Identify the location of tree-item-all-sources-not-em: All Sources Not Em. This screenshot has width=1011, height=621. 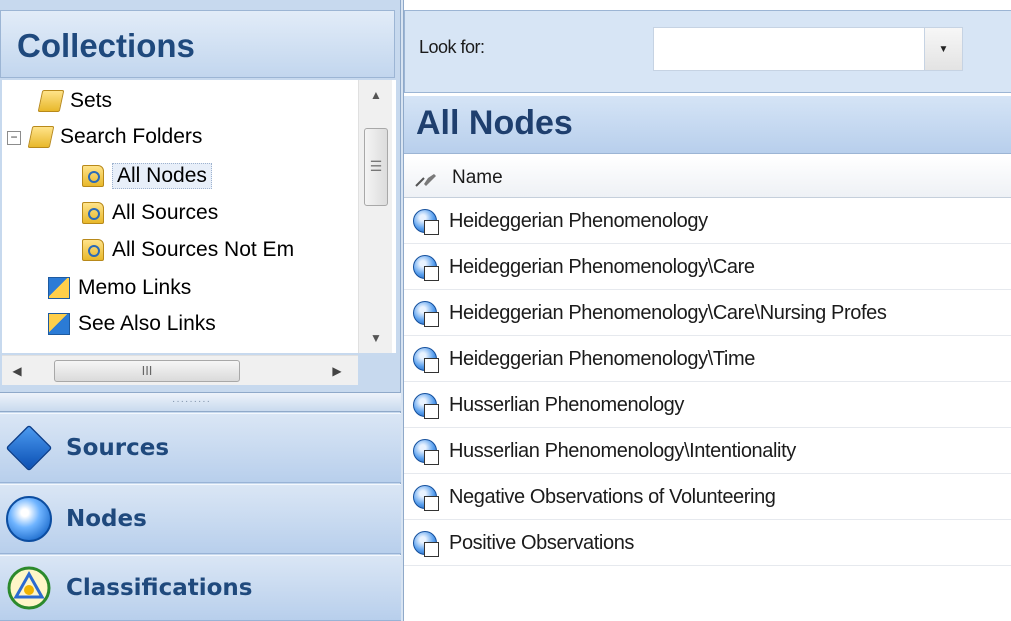
(188, 250).